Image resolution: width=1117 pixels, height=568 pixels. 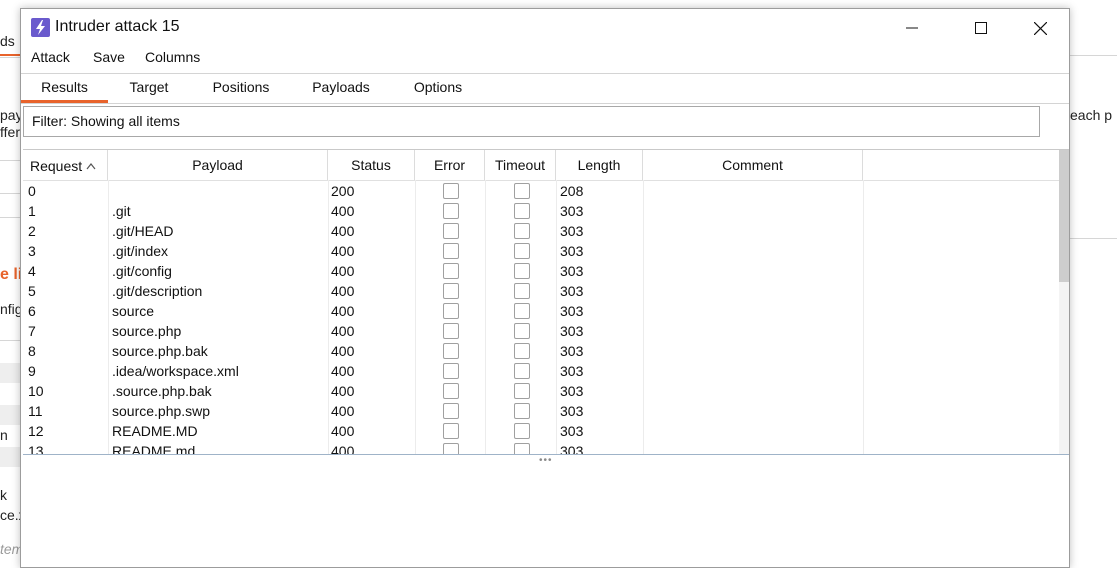 What do you see at coordinates (520, 165) in the screenshot?
I see `column-header-timeout: Timeout` at bounding box center [520, 165].